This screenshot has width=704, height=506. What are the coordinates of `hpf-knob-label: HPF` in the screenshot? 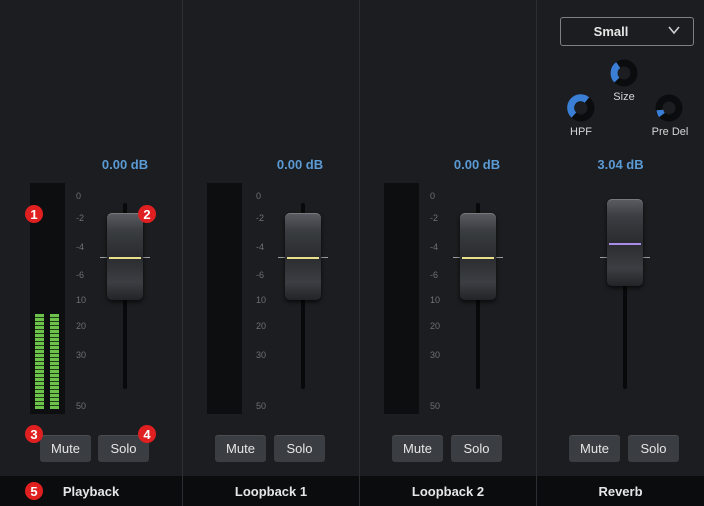 It's located at (581, 132).